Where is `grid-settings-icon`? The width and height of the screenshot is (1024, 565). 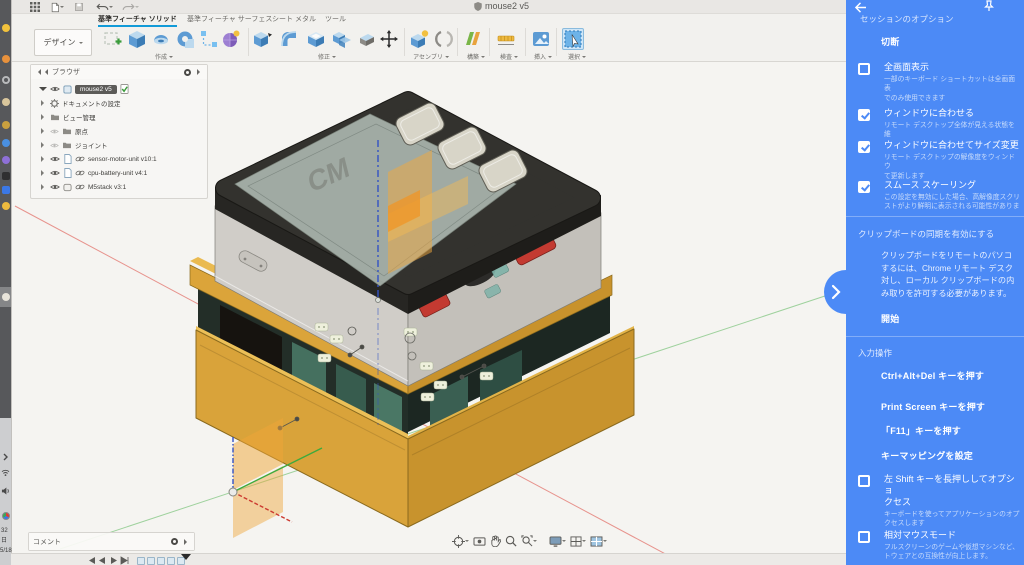
grid-settings-icon is located at coordinates (578, 541).